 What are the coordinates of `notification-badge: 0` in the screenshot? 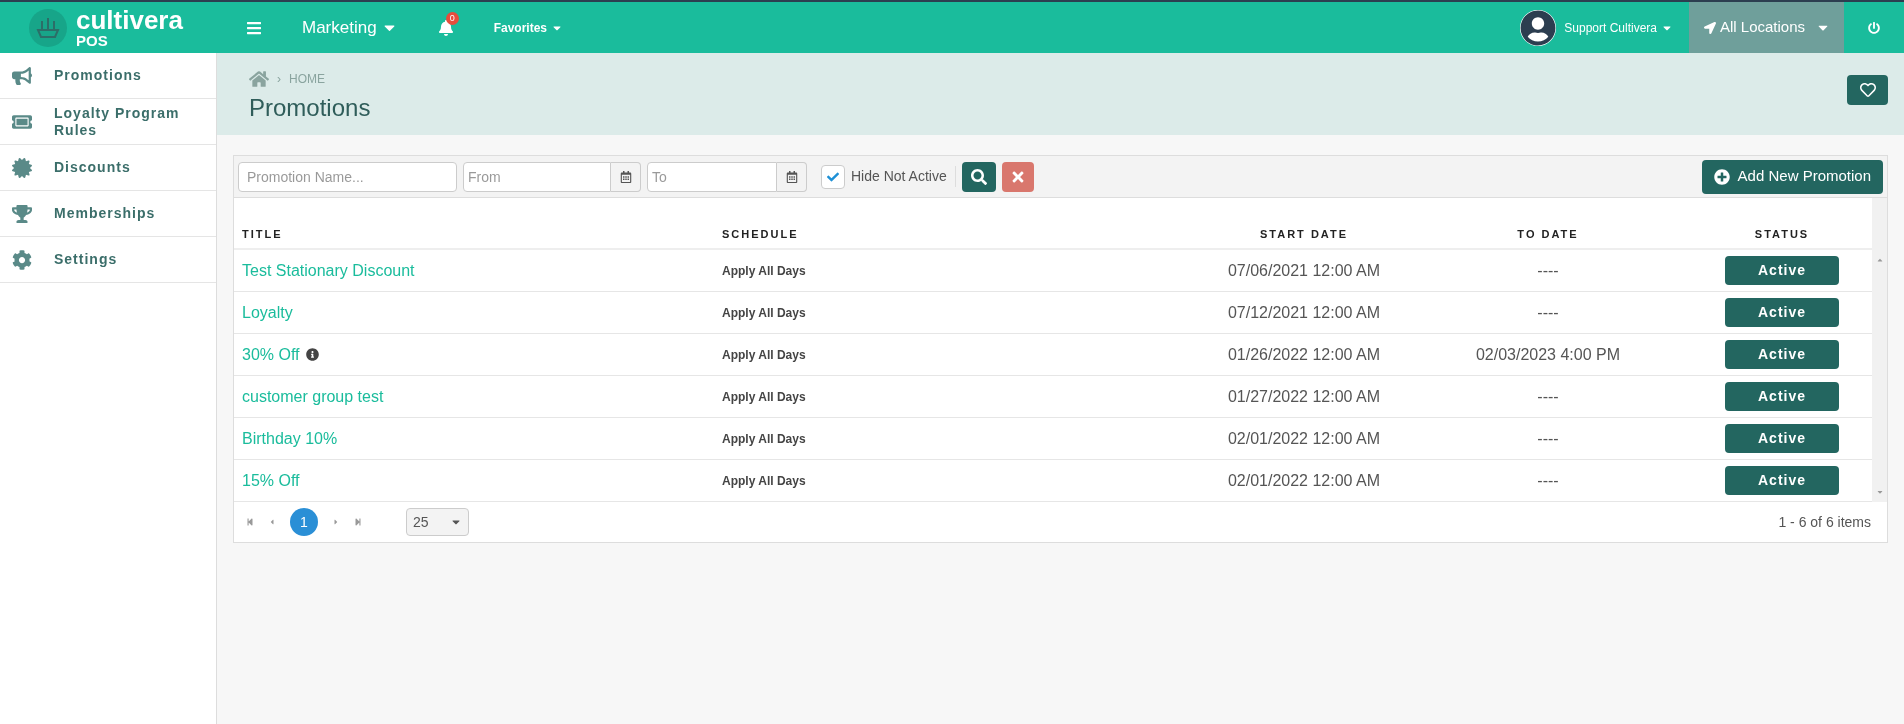 It's located at (452, 18).